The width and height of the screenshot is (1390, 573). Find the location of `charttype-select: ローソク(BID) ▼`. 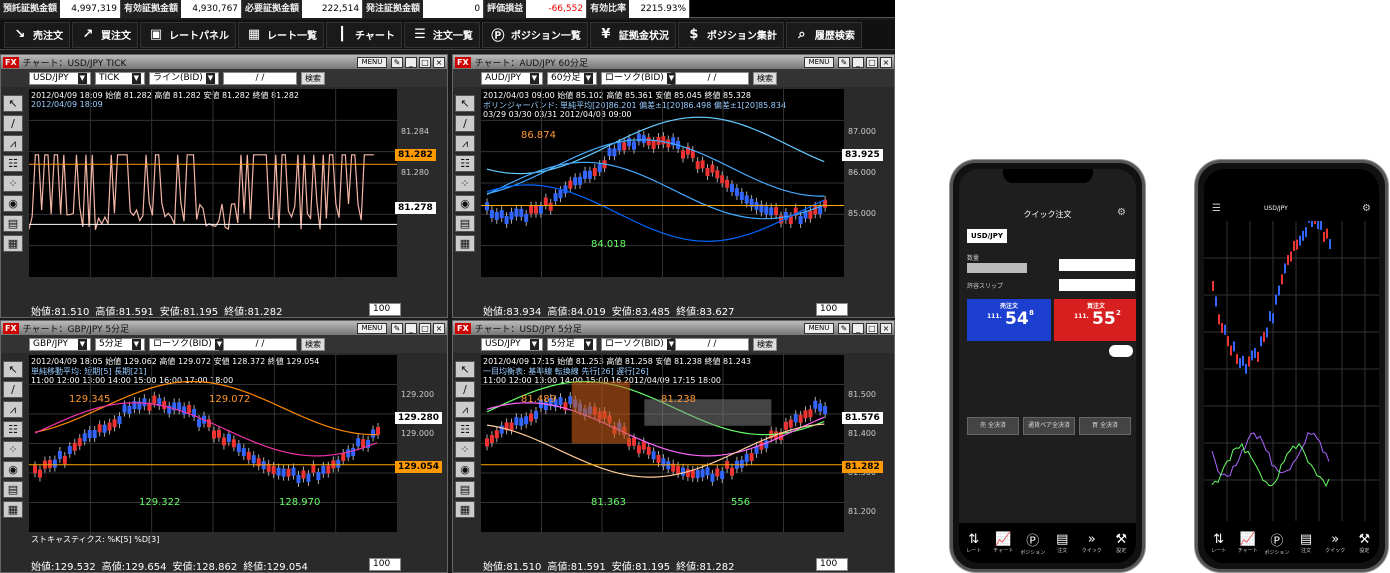

charttype-select: ローソク(BID) ▼ is located at coordinates (187, 344).